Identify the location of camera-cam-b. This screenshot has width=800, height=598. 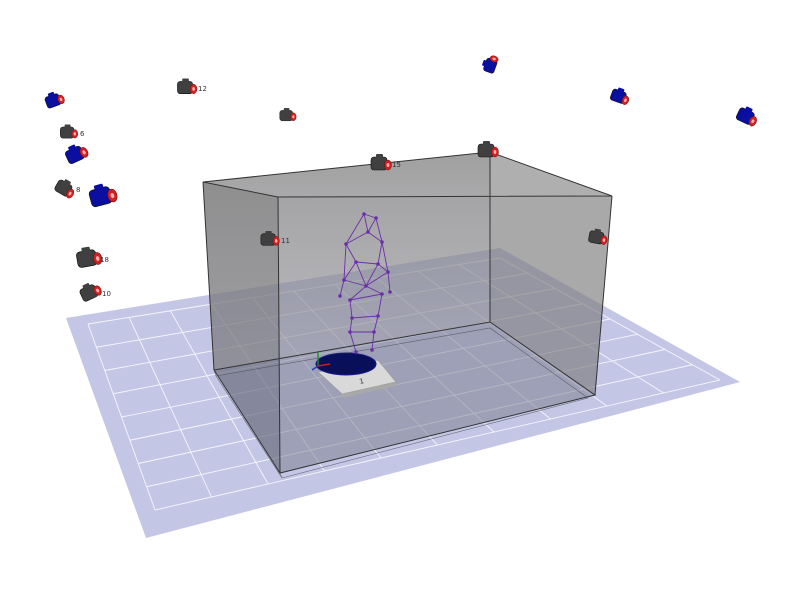
(288, 115).